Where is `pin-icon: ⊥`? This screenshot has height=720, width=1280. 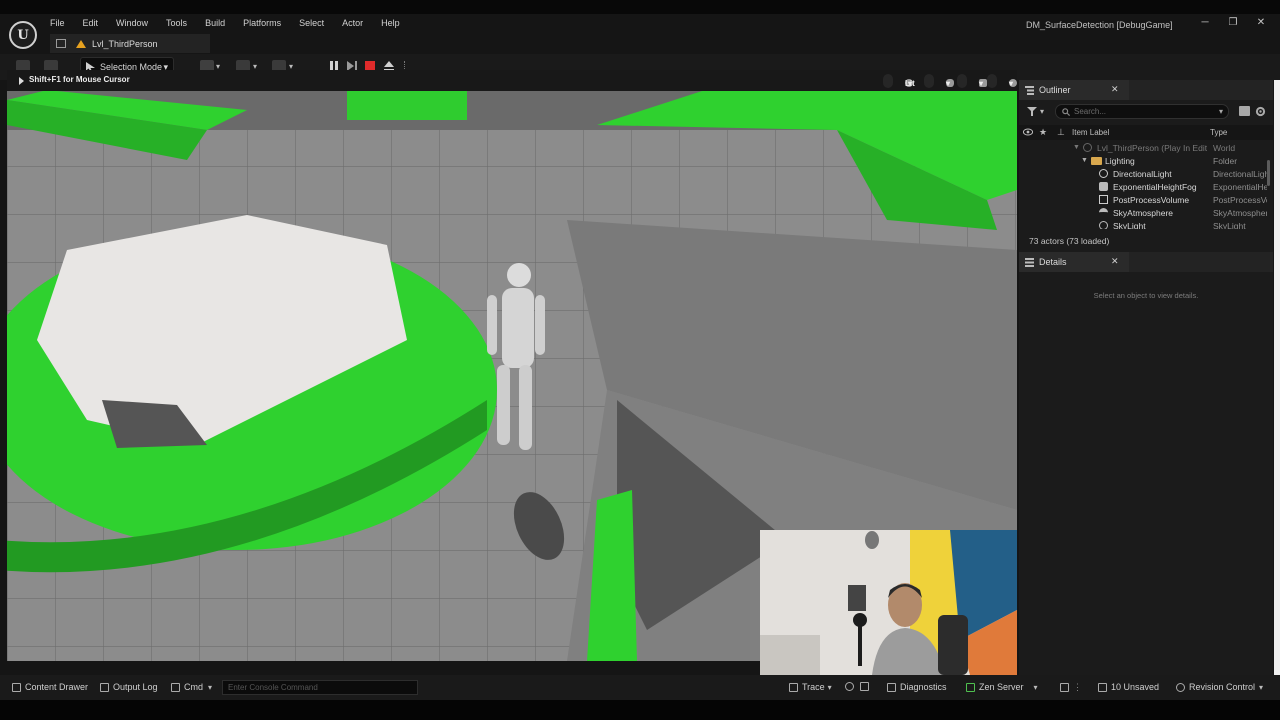
pin-icon: ⊥ is located at coordinates (1061, 132).